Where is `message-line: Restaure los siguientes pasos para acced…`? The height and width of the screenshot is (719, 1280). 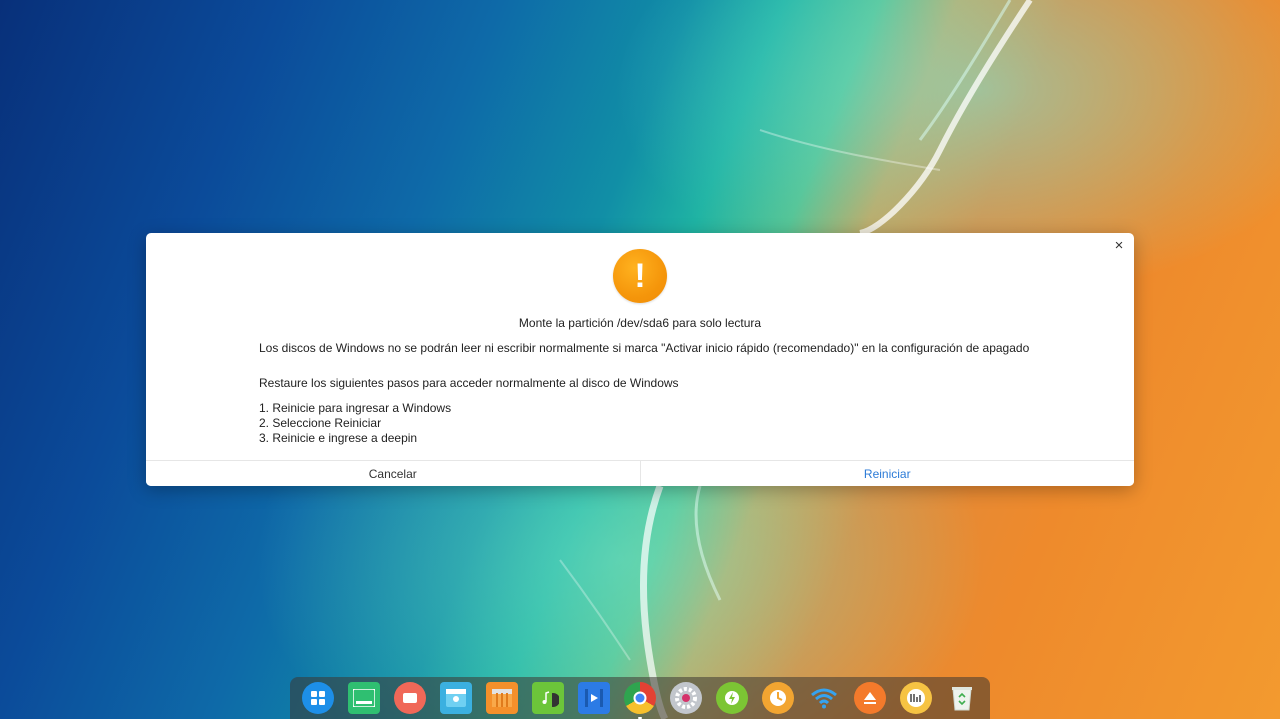 message-line: Restaure los siguientes pasos para acced… is located at coordinates (469, 383).